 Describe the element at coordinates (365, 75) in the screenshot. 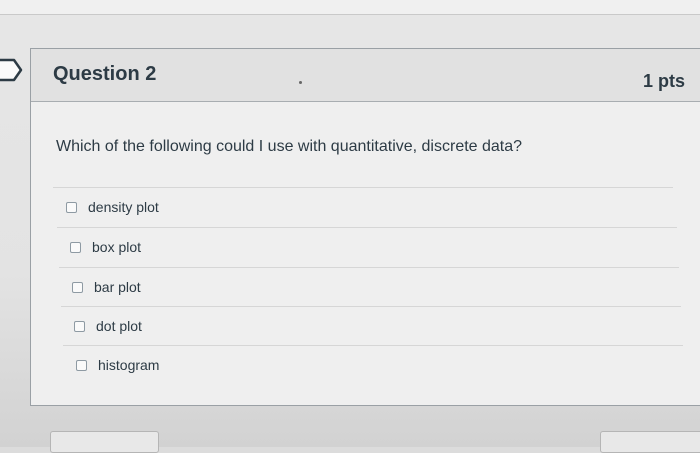

I see `question-header: Question 2 1 pts` at that location.